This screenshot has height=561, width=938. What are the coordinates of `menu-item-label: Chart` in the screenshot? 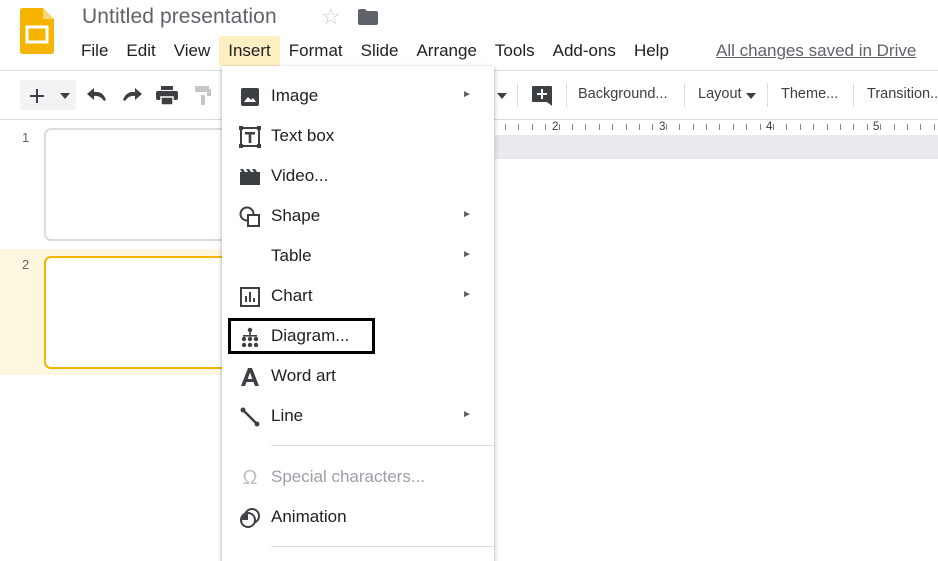 It's located at (292, 295).